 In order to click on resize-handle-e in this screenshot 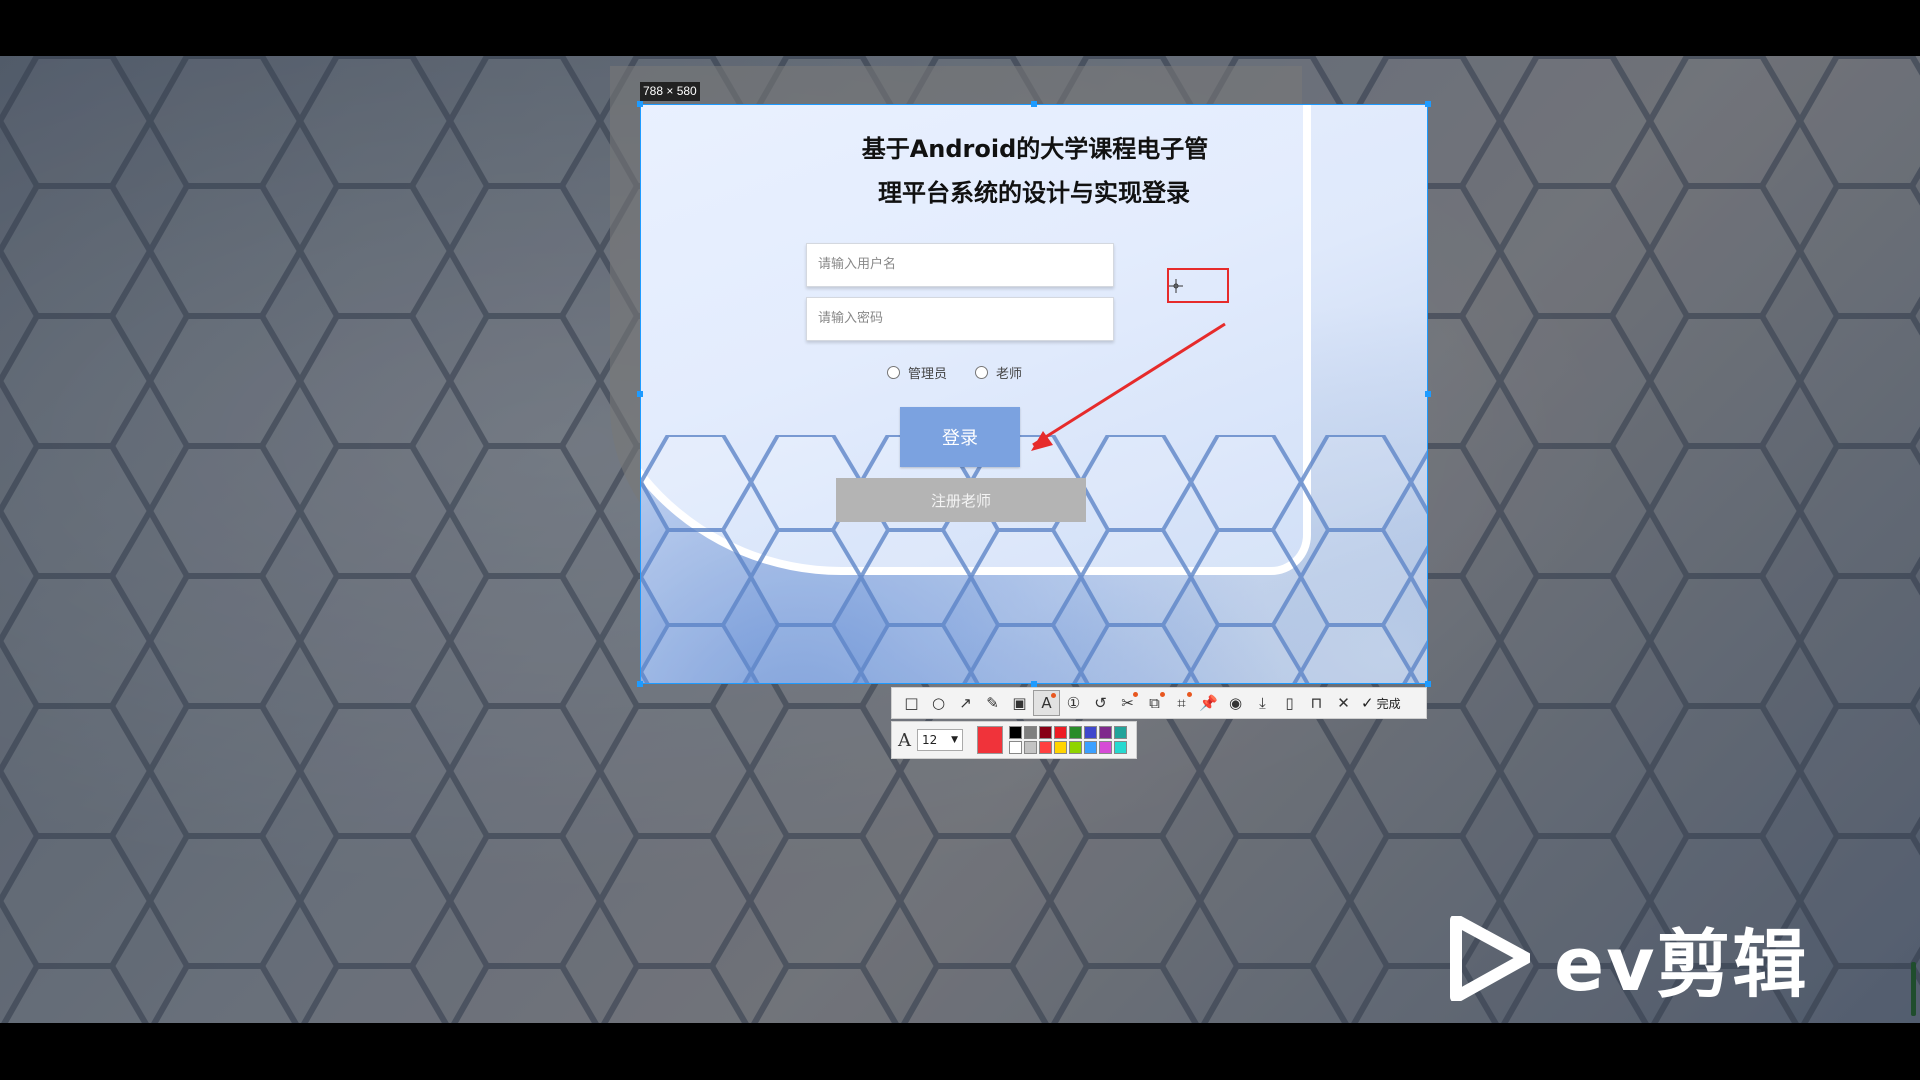, I will do `click(1428, 394)`.